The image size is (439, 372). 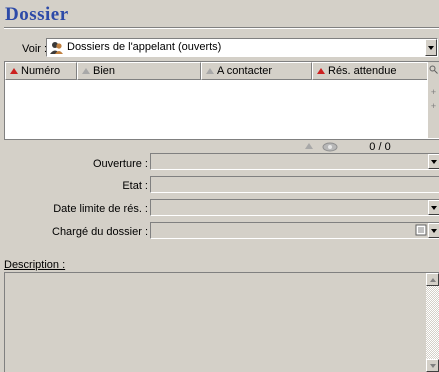 I want to click on ouverture-label: Ouverture :, so click(x=120, y=164).